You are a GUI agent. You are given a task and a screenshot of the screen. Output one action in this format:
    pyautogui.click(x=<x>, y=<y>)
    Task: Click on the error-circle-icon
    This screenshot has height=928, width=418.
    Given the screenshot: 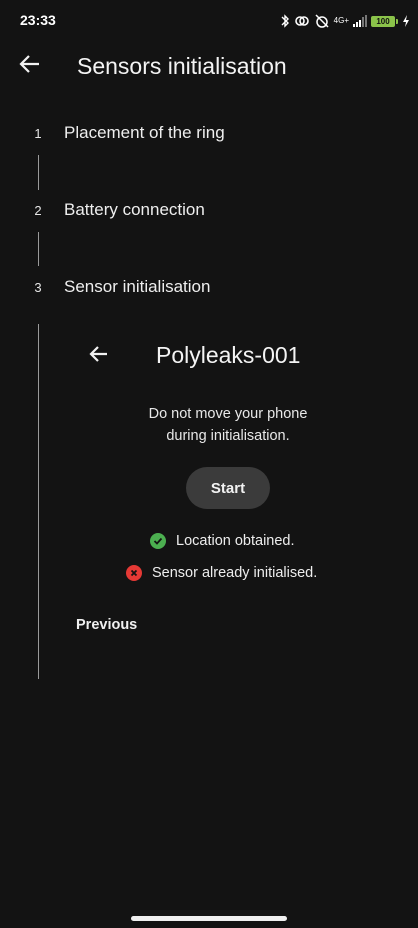 What is the action you would take?
    pyautogui.click(x=134, y=573)
    